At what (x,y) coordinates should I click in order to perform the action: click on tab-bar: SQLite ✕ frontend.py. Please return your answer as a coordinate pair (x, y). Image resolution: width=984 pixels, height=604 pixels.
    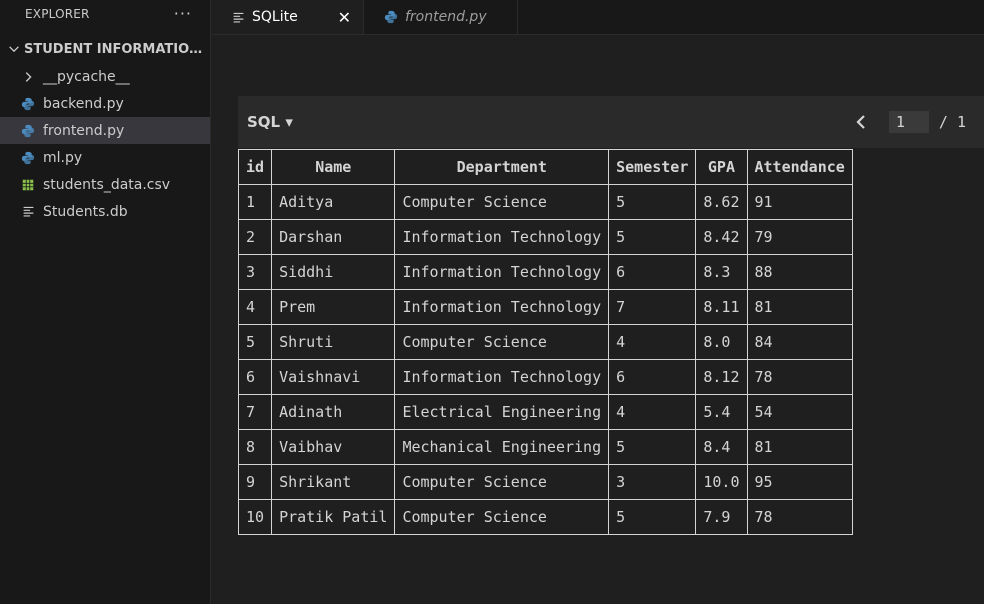
    Looking at the image, I should click on (598, 17).